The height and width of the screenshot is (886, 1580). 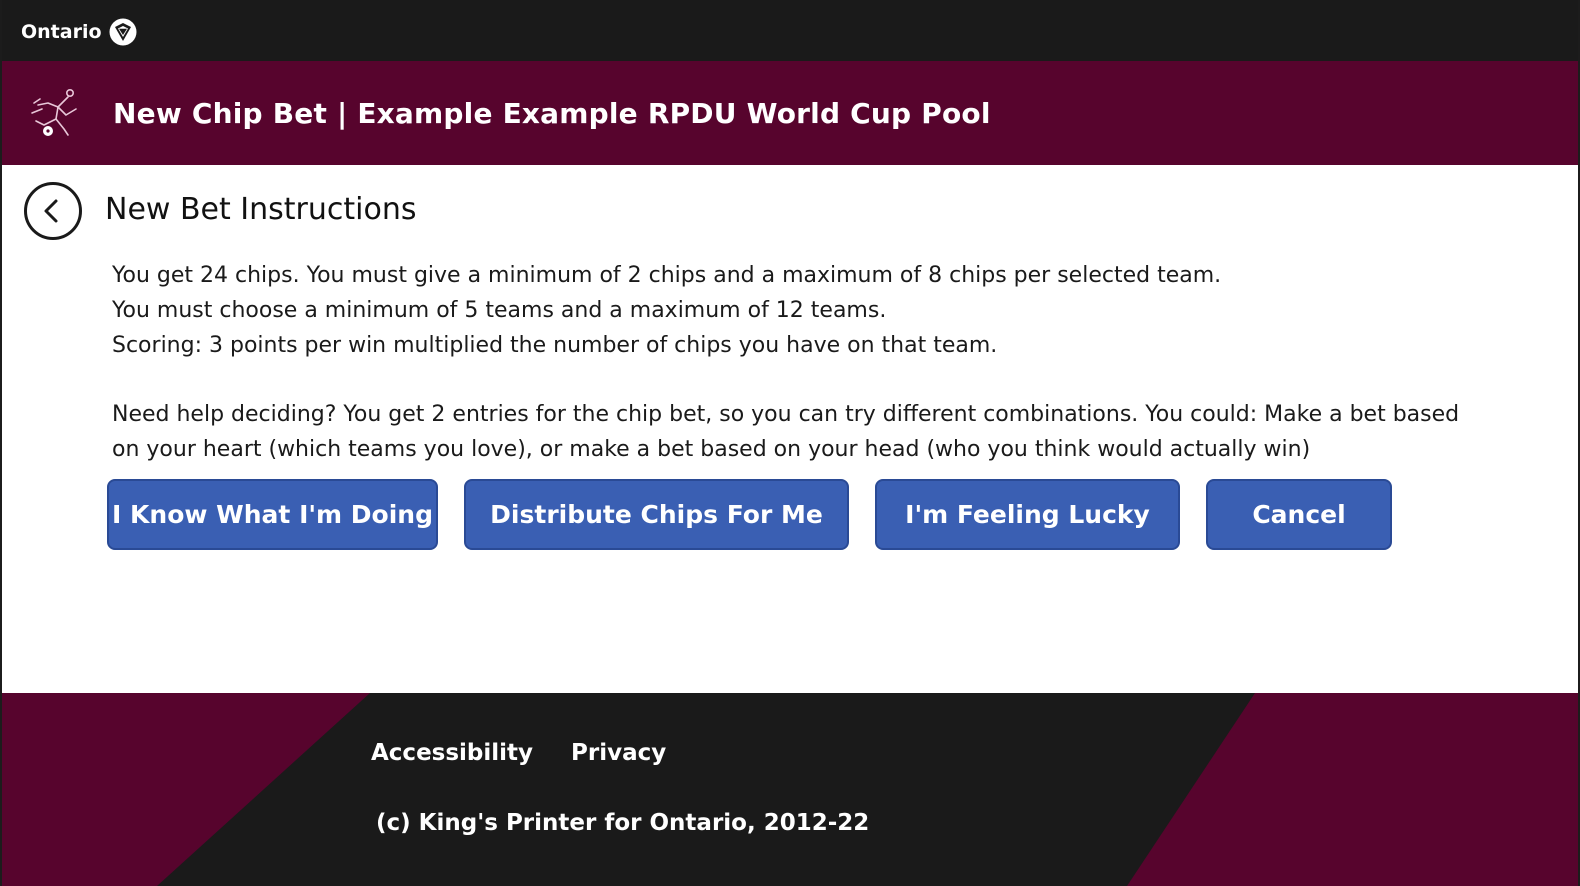 What do you see at coordinates (272, 514) in the screenshot?
I see `know-what-im-doing-button: I Know What I'm Doing` at bounding box center [272, 514].